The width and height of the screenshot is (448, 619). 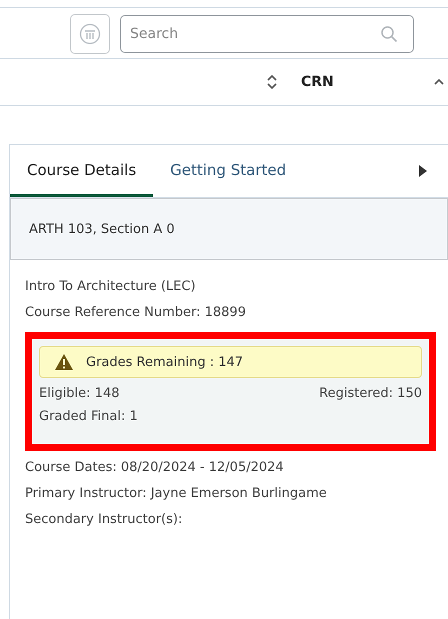 What do you see at coordinates (89, 416) in the screenshot?
I see `graded-final-count: Graded Final: 1` at bounding box center [89, 416].